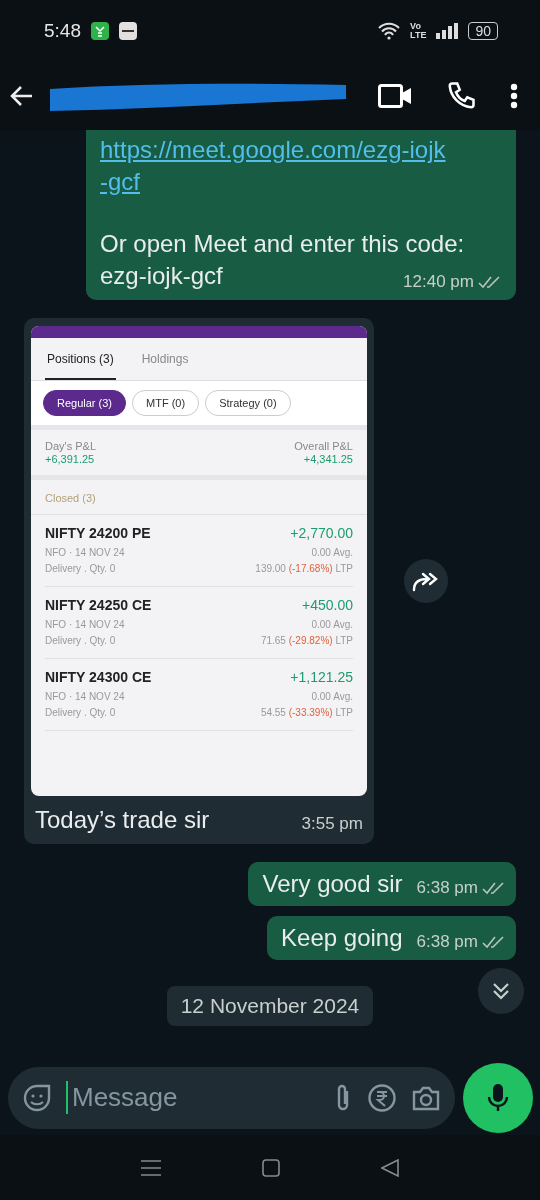 This screenshot has height=1200, width=540. Describe the element at coordinates (483, 31) in the screenshot. I see `battery-indicator: 90` at that location.